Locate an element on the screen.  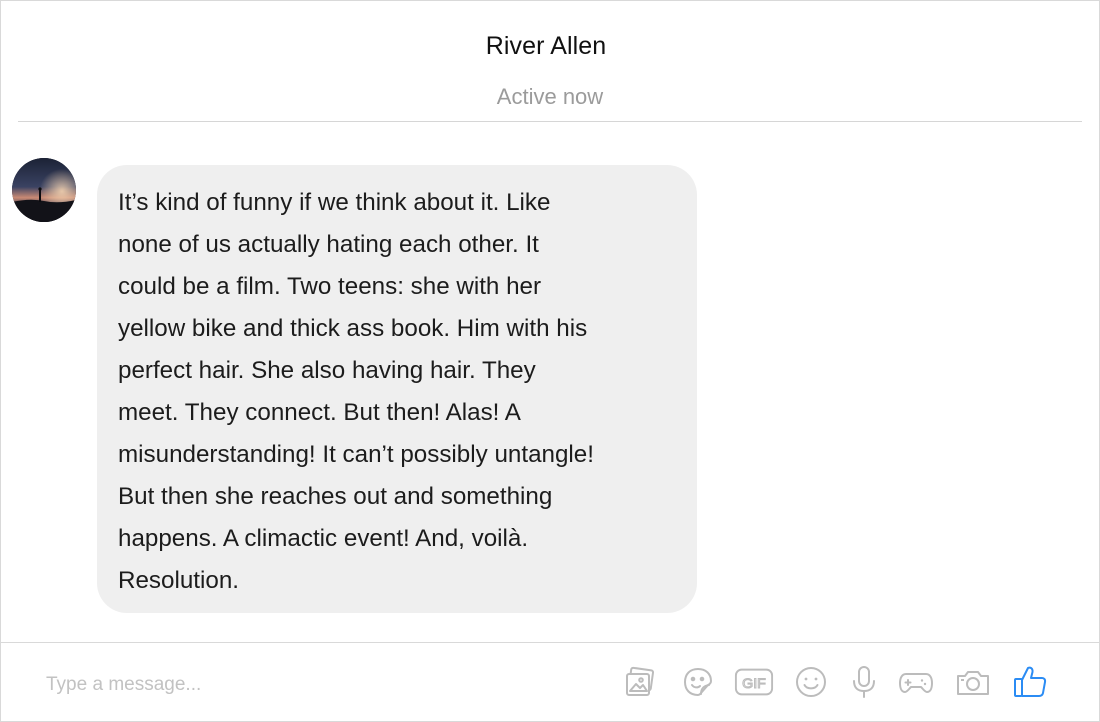
thumbs-up-icon is located at coordinates (1030, 681).